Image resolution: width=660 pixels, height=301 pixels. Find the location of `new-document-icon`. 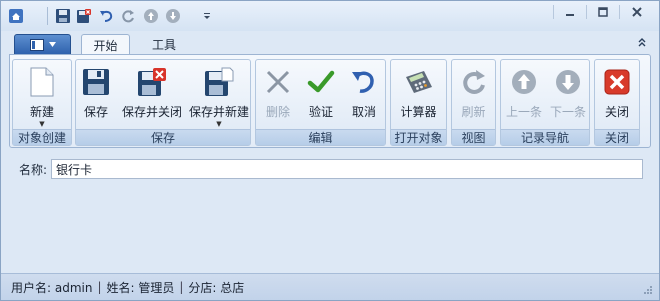

new-document-icon is located at coordinates (42, 82).